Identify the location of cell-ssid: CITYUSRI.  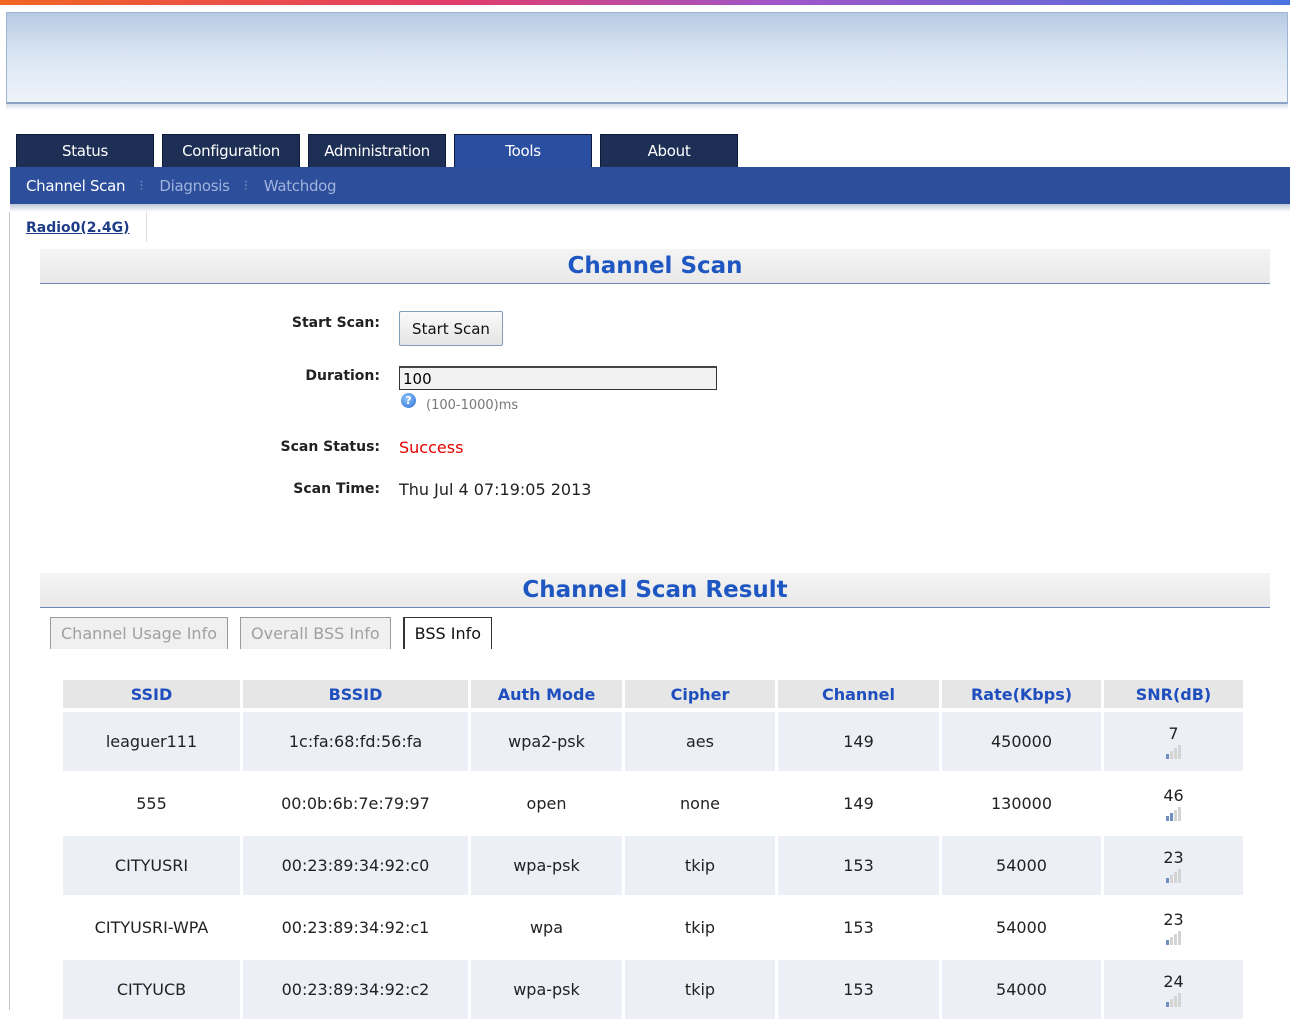
(151, 864).